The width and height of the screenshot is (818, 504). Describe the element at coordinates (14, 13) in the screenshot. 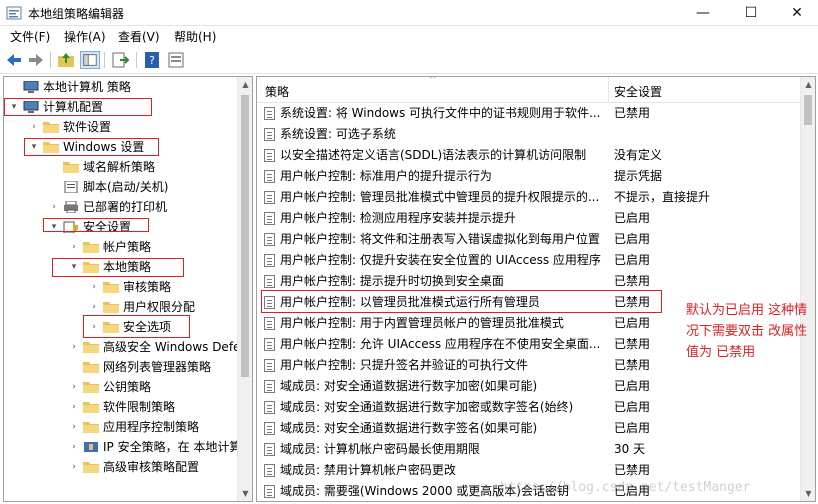

I see `group-policy-app-icon` at that location.